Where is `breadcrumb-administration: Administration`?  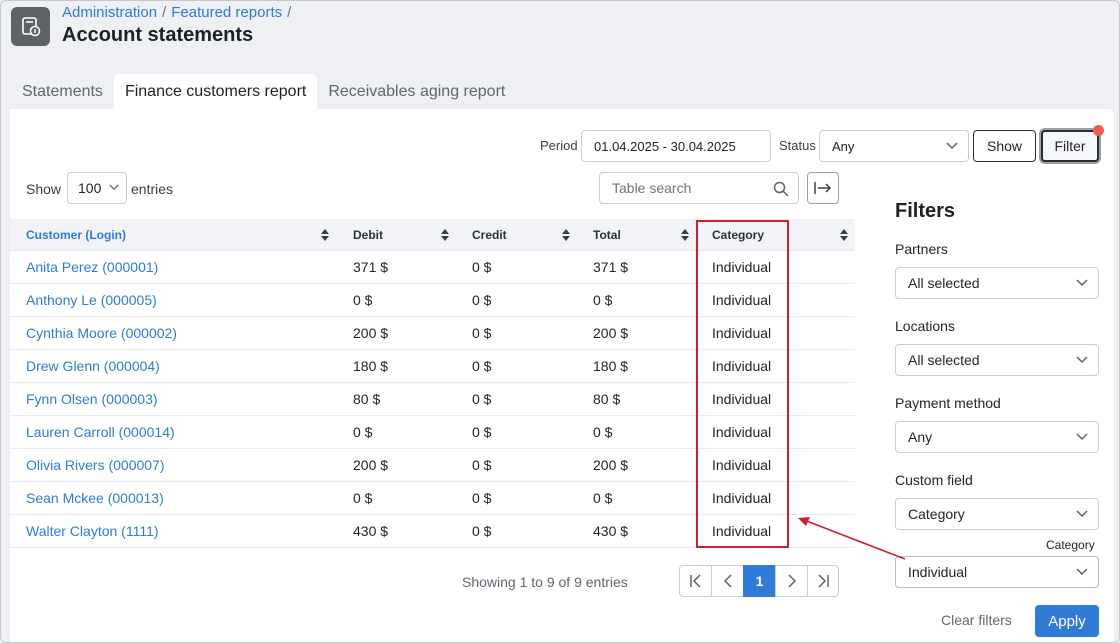
breadcrumb-administration: Administration is located at coordinates (109, 12).